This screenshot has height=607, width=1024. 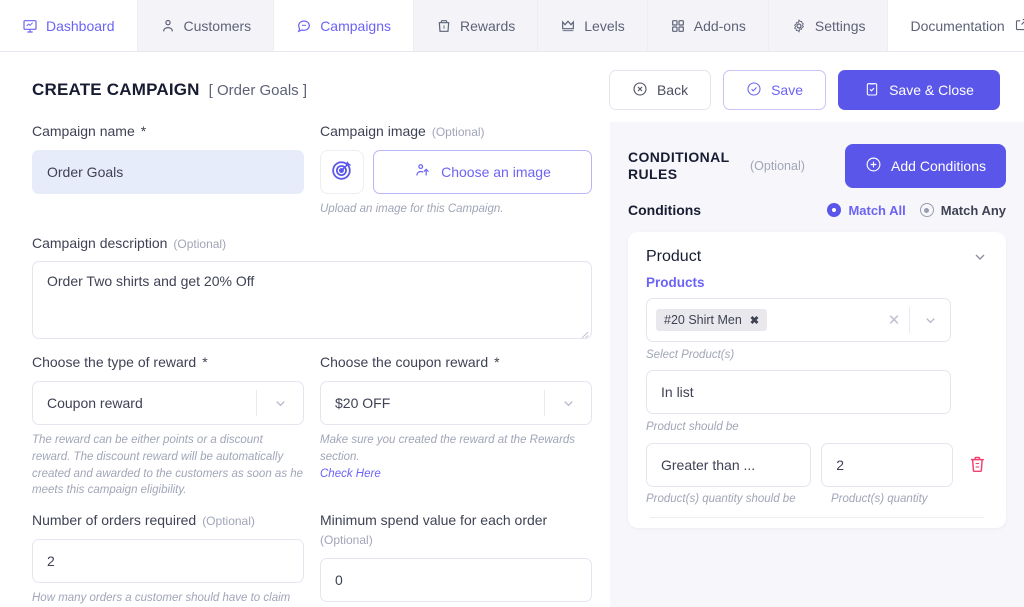 What do you see at coordinates (168, 403) in the screenshot?
I see `reward-type-select: Coupon reward` at bounding box center [168, 403].